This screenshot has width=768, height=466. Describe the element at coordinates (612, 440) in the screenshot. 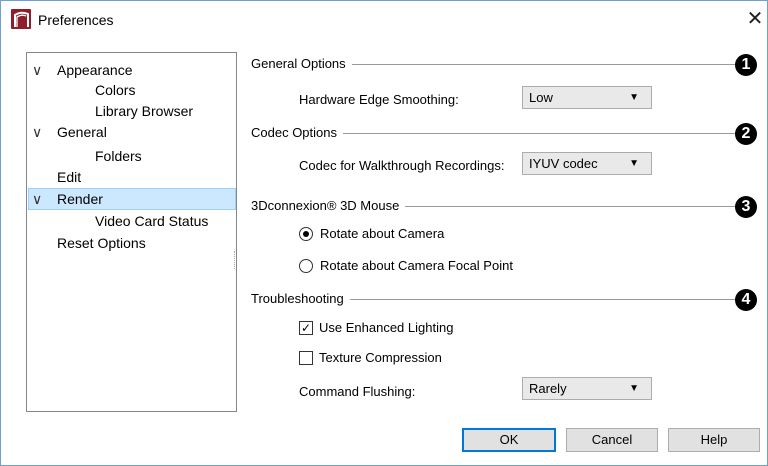

I see `cancel-button: Cancel` at that location.